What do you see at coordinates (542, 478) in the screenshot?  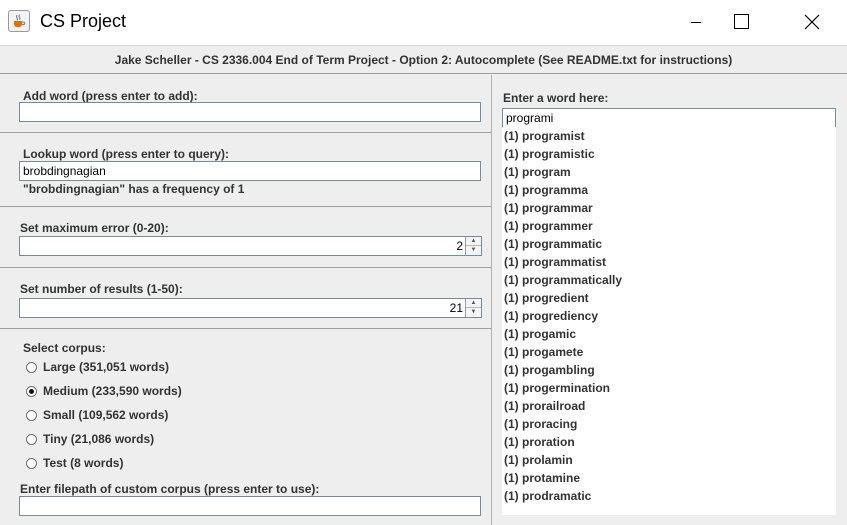 I see `result-item: (1) protamine` at bounding box center [542, 478].